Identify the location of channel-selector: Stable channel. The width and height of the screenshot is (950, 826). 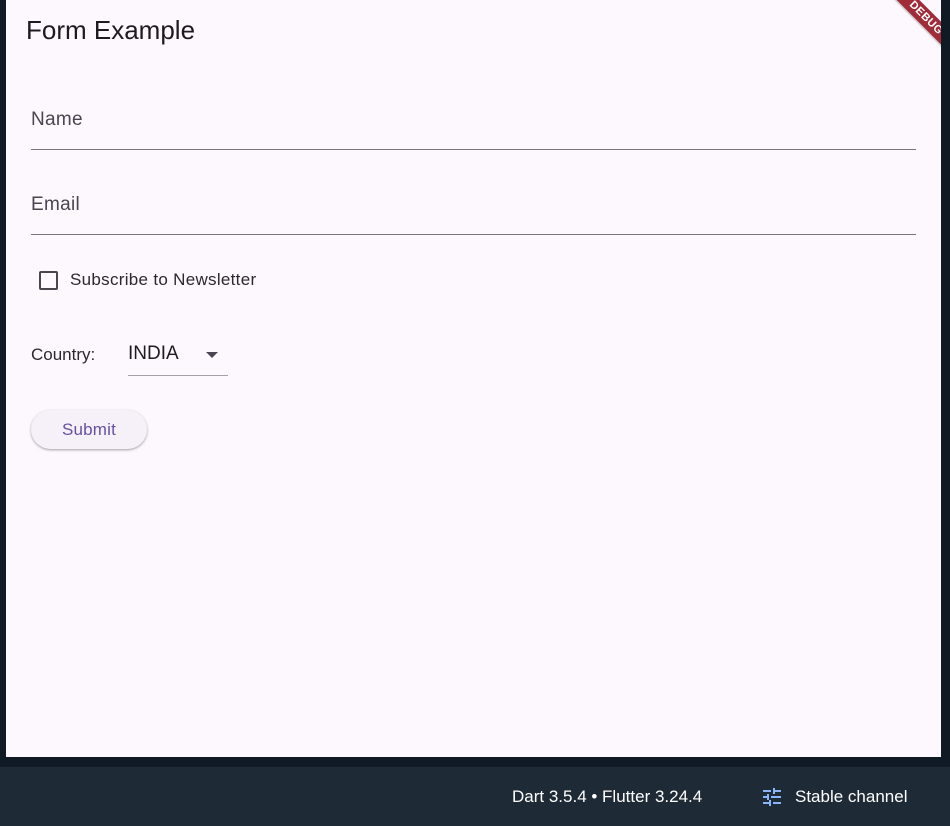
(833, 797).